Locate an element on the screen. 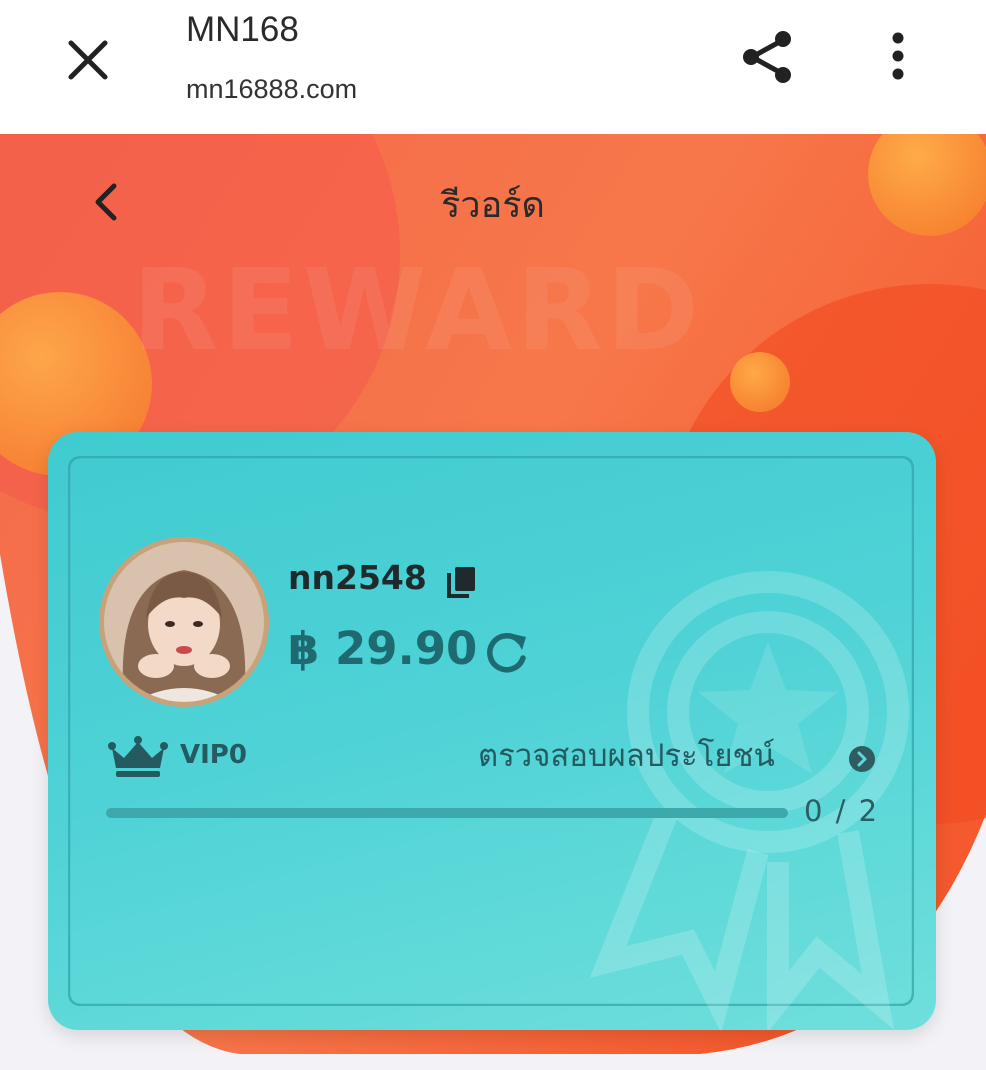  refresh-icon is located at coordinates (506, 653).